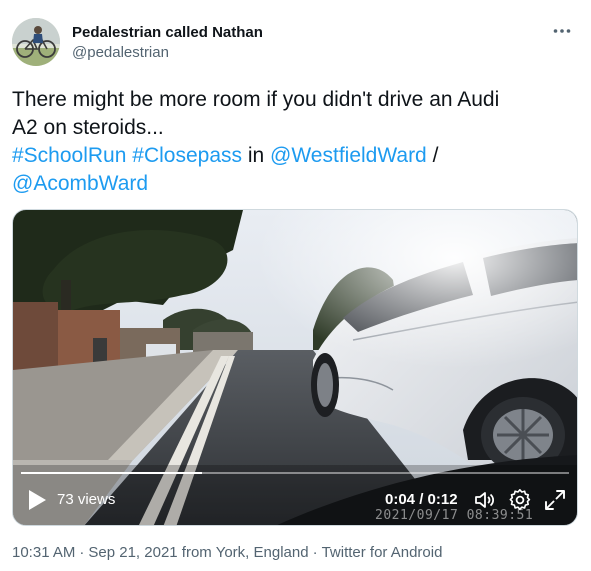 This screenshot has width=591, height=571. What do you see at coordinates (292, 184) in the screenshot?
I see `tweet-tags-line: @AcombWard` at bounding box center [292, 184].